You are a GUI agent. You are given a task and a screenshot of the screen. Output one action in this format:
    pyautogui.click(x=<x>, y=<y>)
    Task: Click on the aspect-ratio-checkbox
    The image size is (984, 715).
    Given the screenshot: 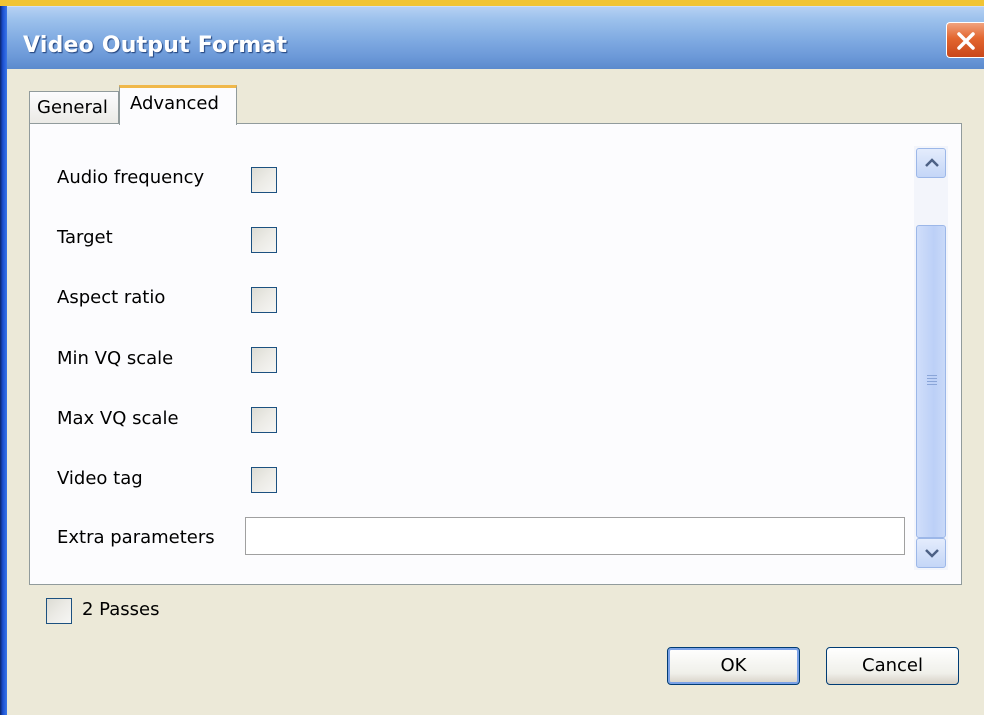 What is the action you would take?
    pyautogui.click(x=264, y=300)
    